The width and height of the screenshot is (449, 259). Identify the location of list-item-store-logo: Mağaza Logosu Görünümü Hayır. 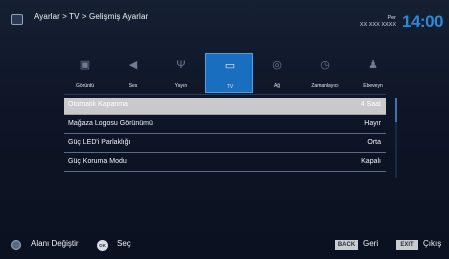
(225, 125).